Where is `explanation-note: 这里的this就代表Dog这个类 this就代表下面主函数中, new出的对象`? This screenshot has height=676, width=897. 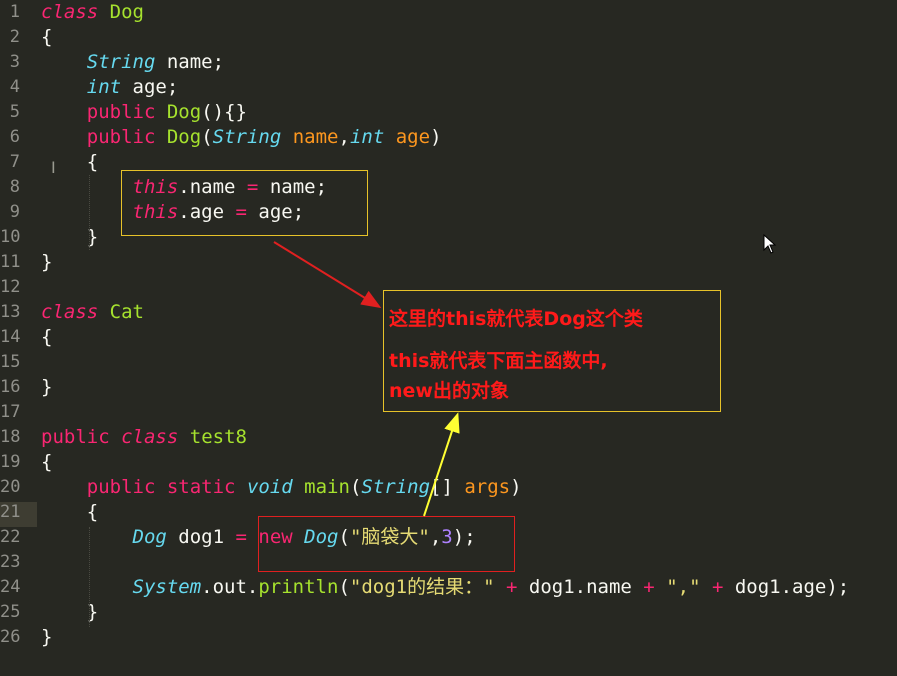
explanation-note: 这里的this就代表Dog这个类 this就代表下面主函数中, new出的对象 is located at coordinates (552, 351).